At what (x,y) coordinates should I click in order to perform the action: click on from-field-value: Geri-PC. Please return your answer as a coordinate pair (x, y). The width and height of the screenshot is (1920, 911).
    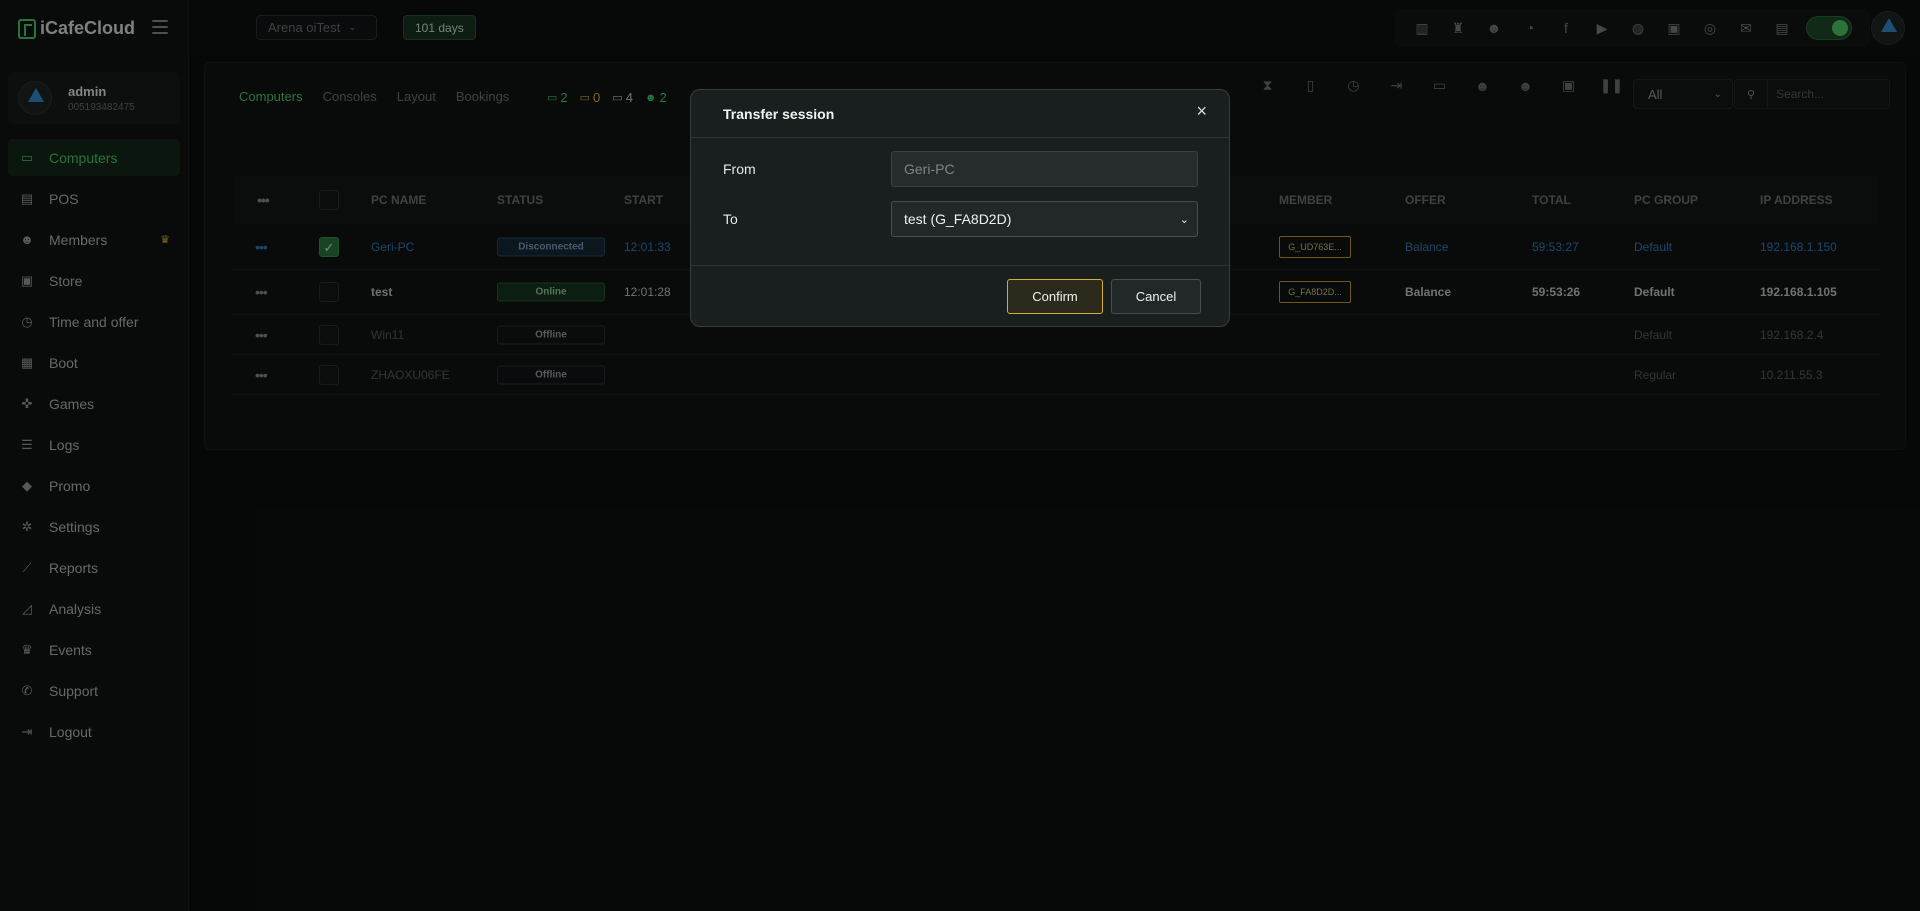
    Looking at the image, I should click on (929, 169).